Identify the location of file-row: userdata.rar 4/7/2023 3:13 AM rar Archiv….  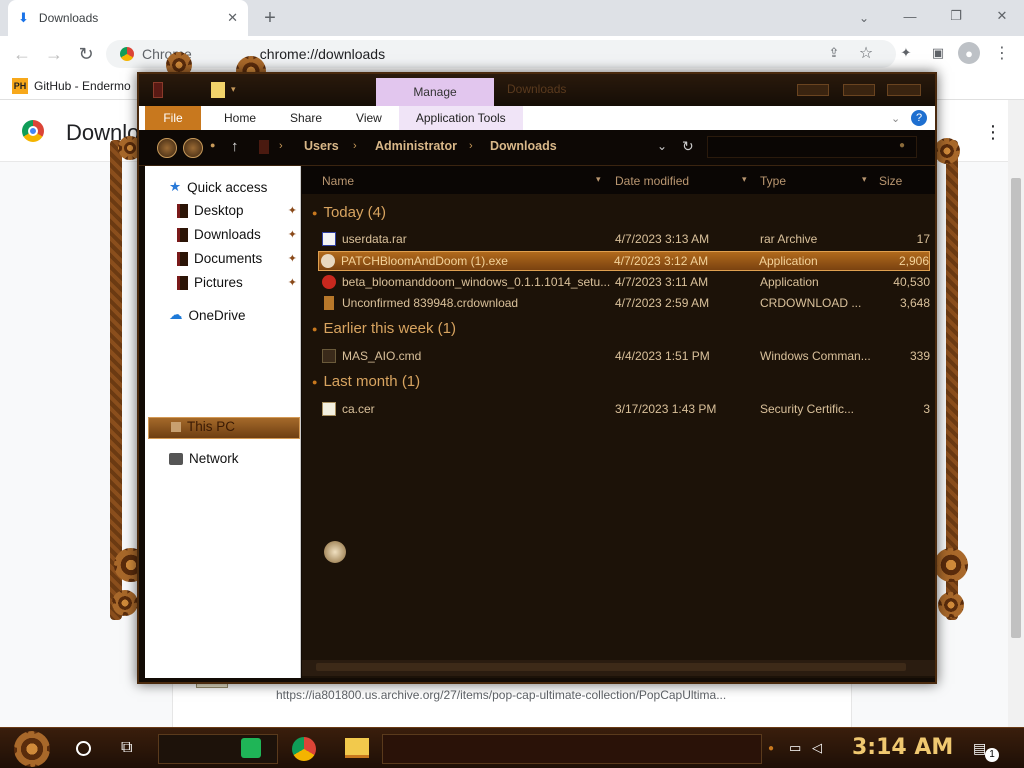
(625, 239).